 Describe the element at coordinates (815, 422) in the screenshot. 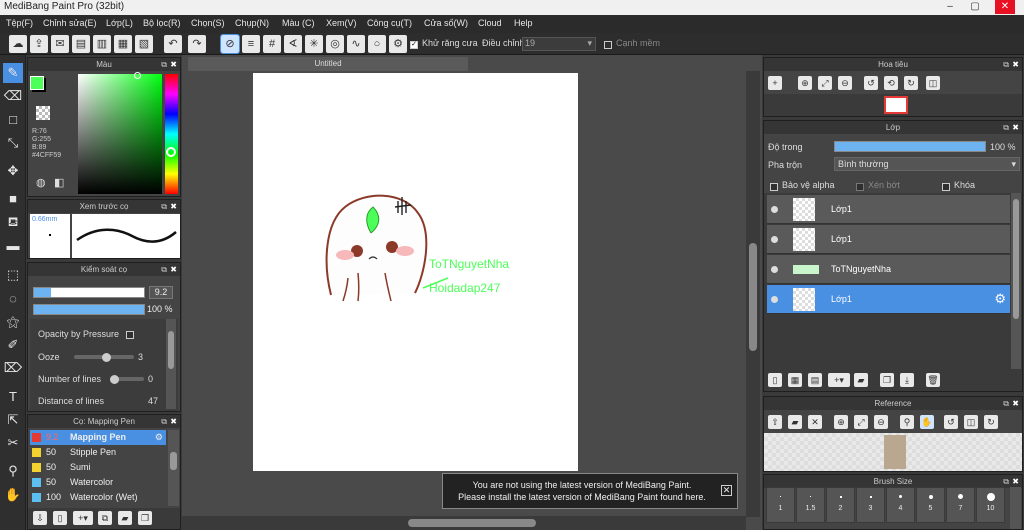

I see `close-reference-icon: ✕` at that location.